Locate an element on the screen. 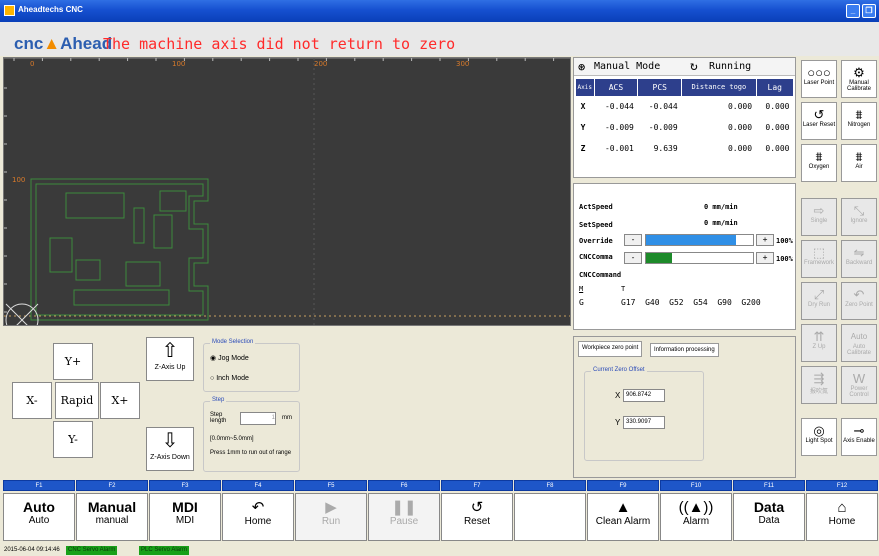  x-minus-button: X- is located at coordinates (32, 400).